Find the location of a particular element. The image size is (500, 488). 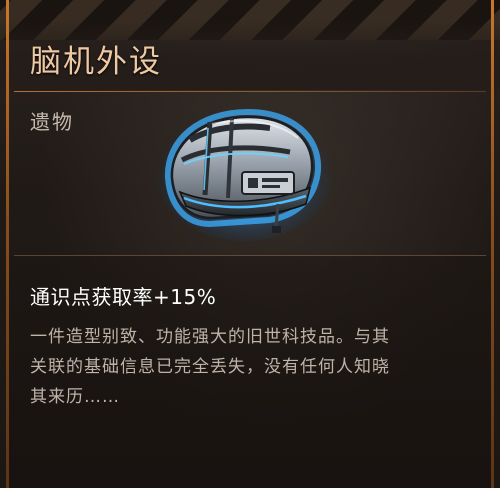

right-trim is located at coordinates (492, 244).